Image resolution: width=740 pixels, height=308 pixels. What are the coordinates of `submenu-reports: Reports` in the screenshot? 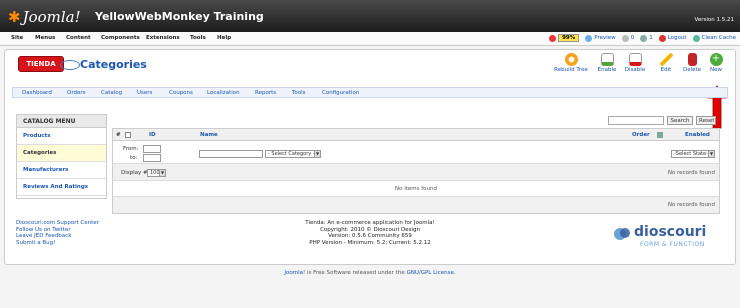 It's located at (265, 93).